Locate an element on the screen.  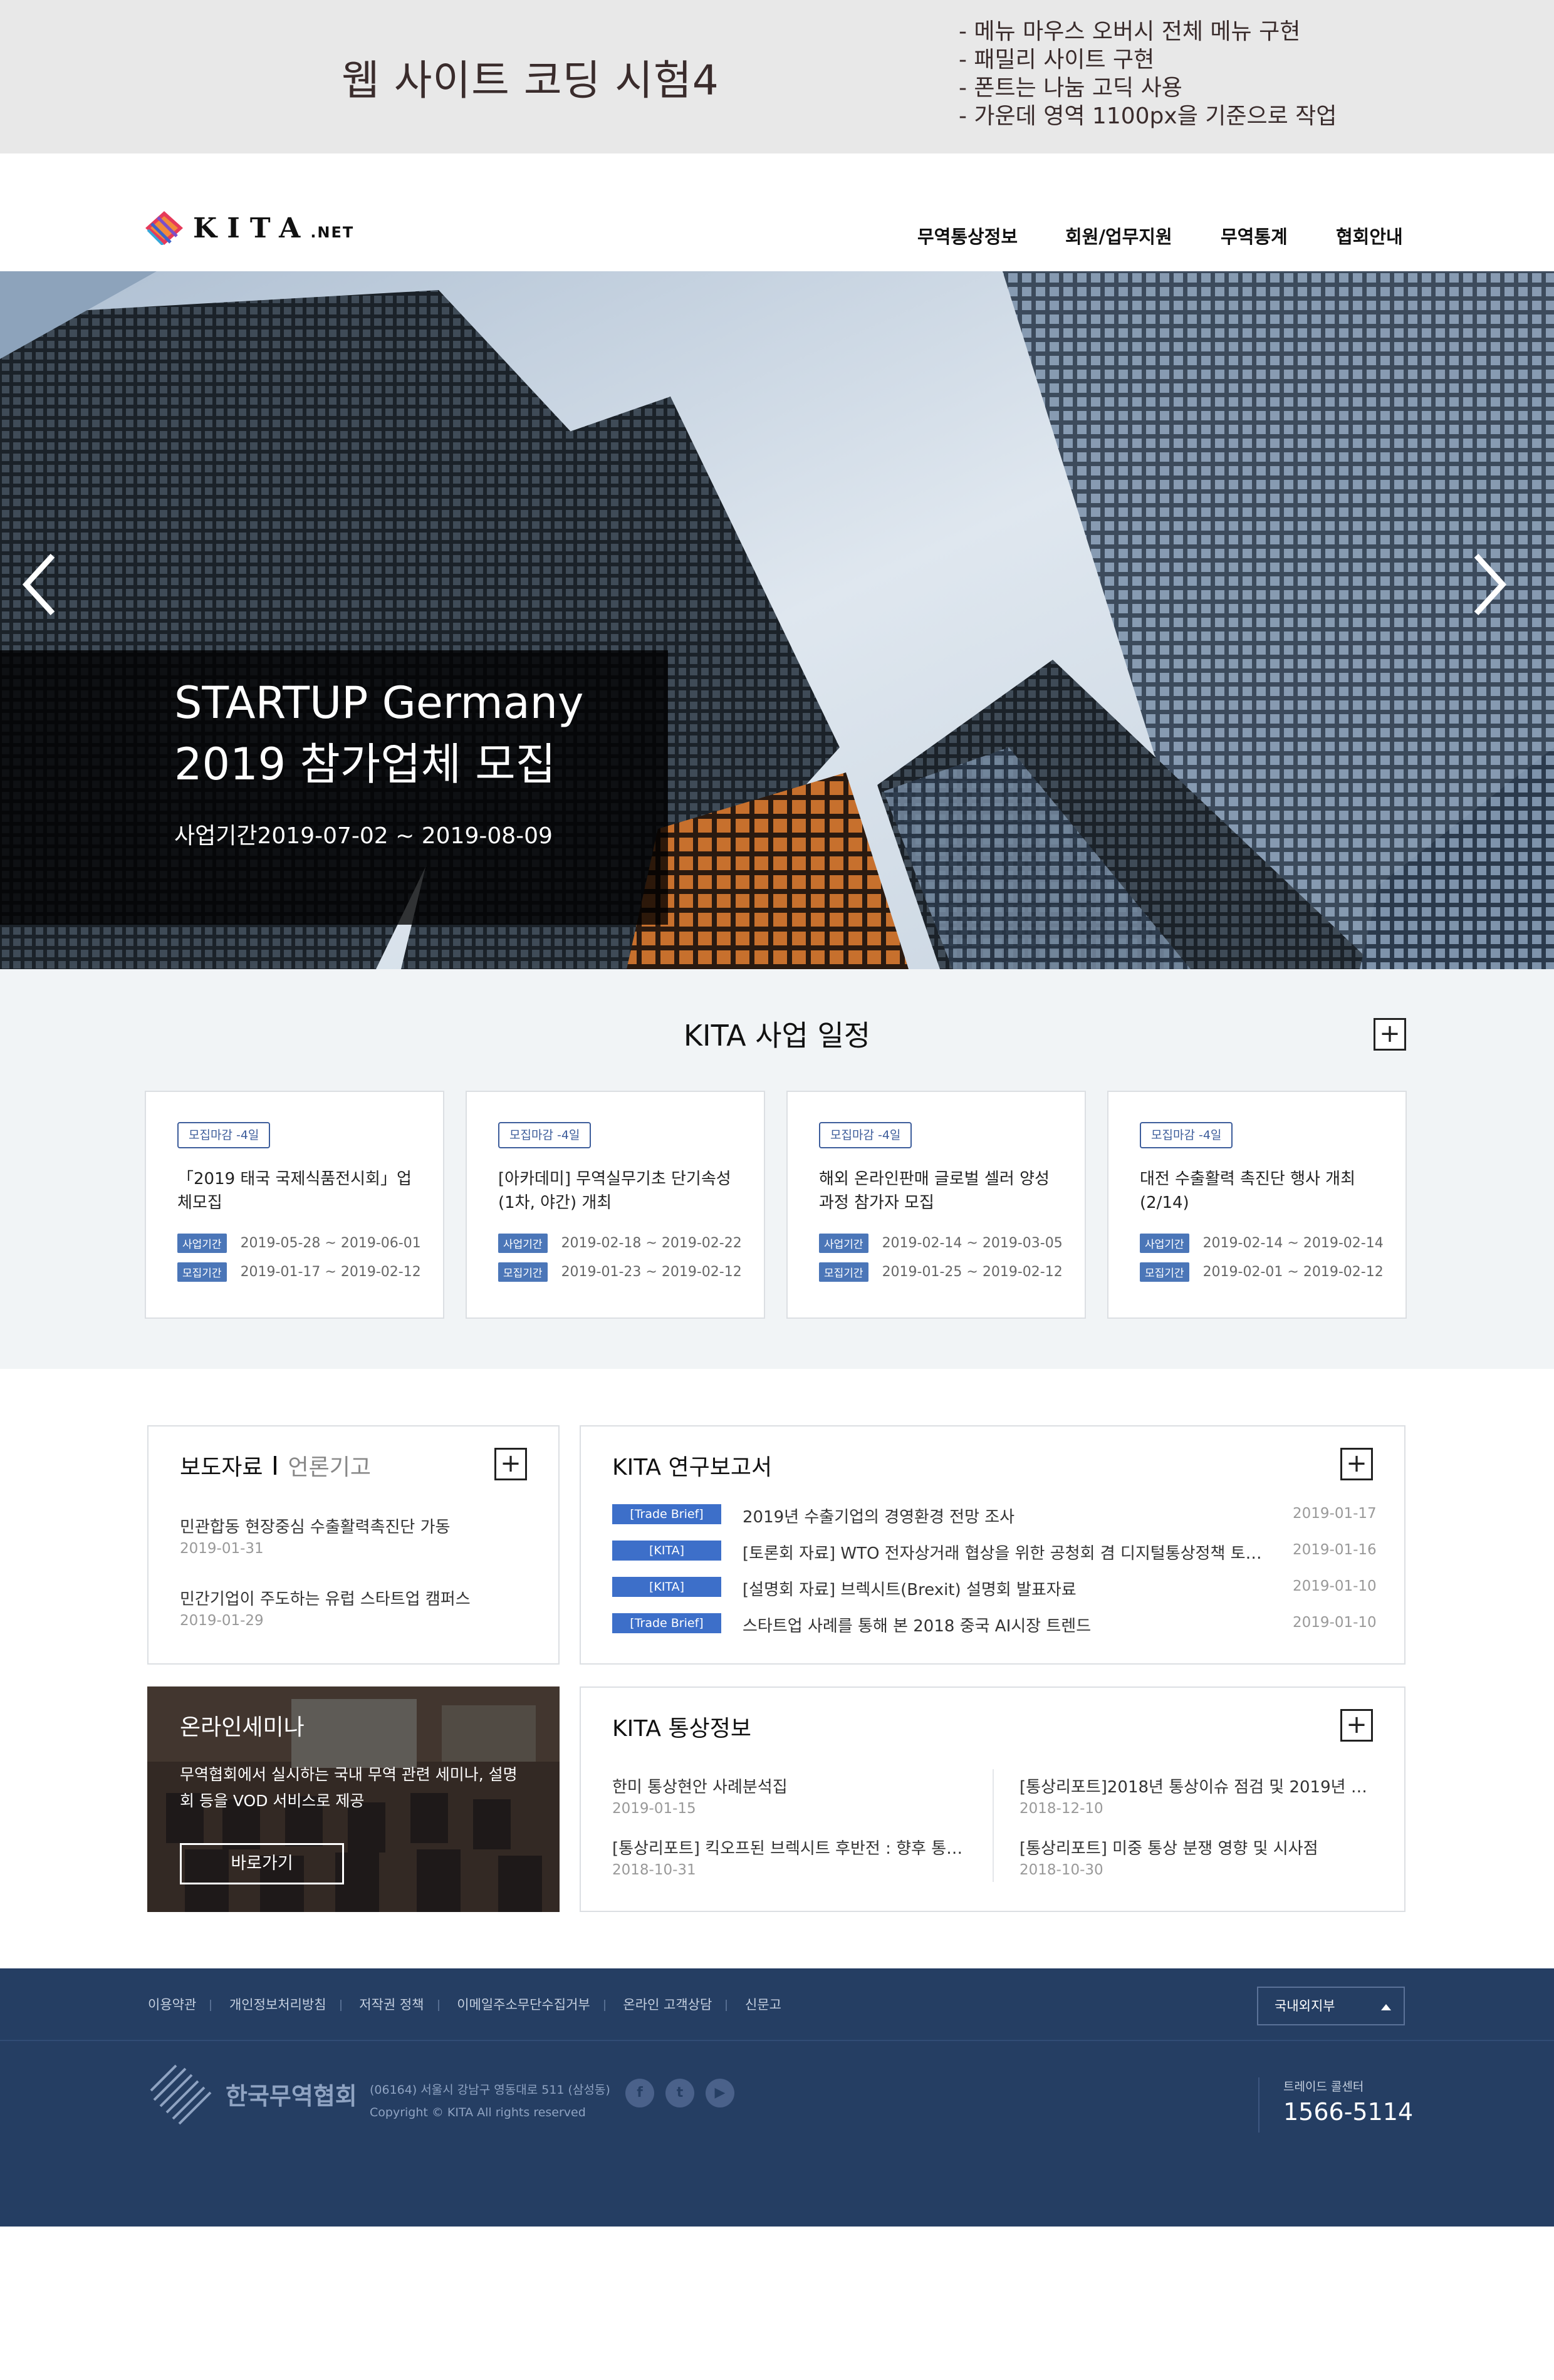
press-tabs: 보도자료 언론기고 is located at coordinates (275, 1465).